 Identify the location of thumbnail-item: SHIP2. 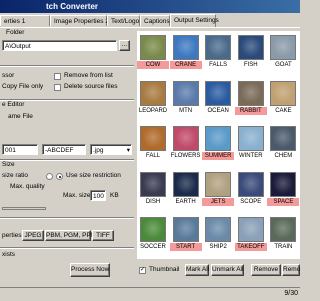
(218, 233).